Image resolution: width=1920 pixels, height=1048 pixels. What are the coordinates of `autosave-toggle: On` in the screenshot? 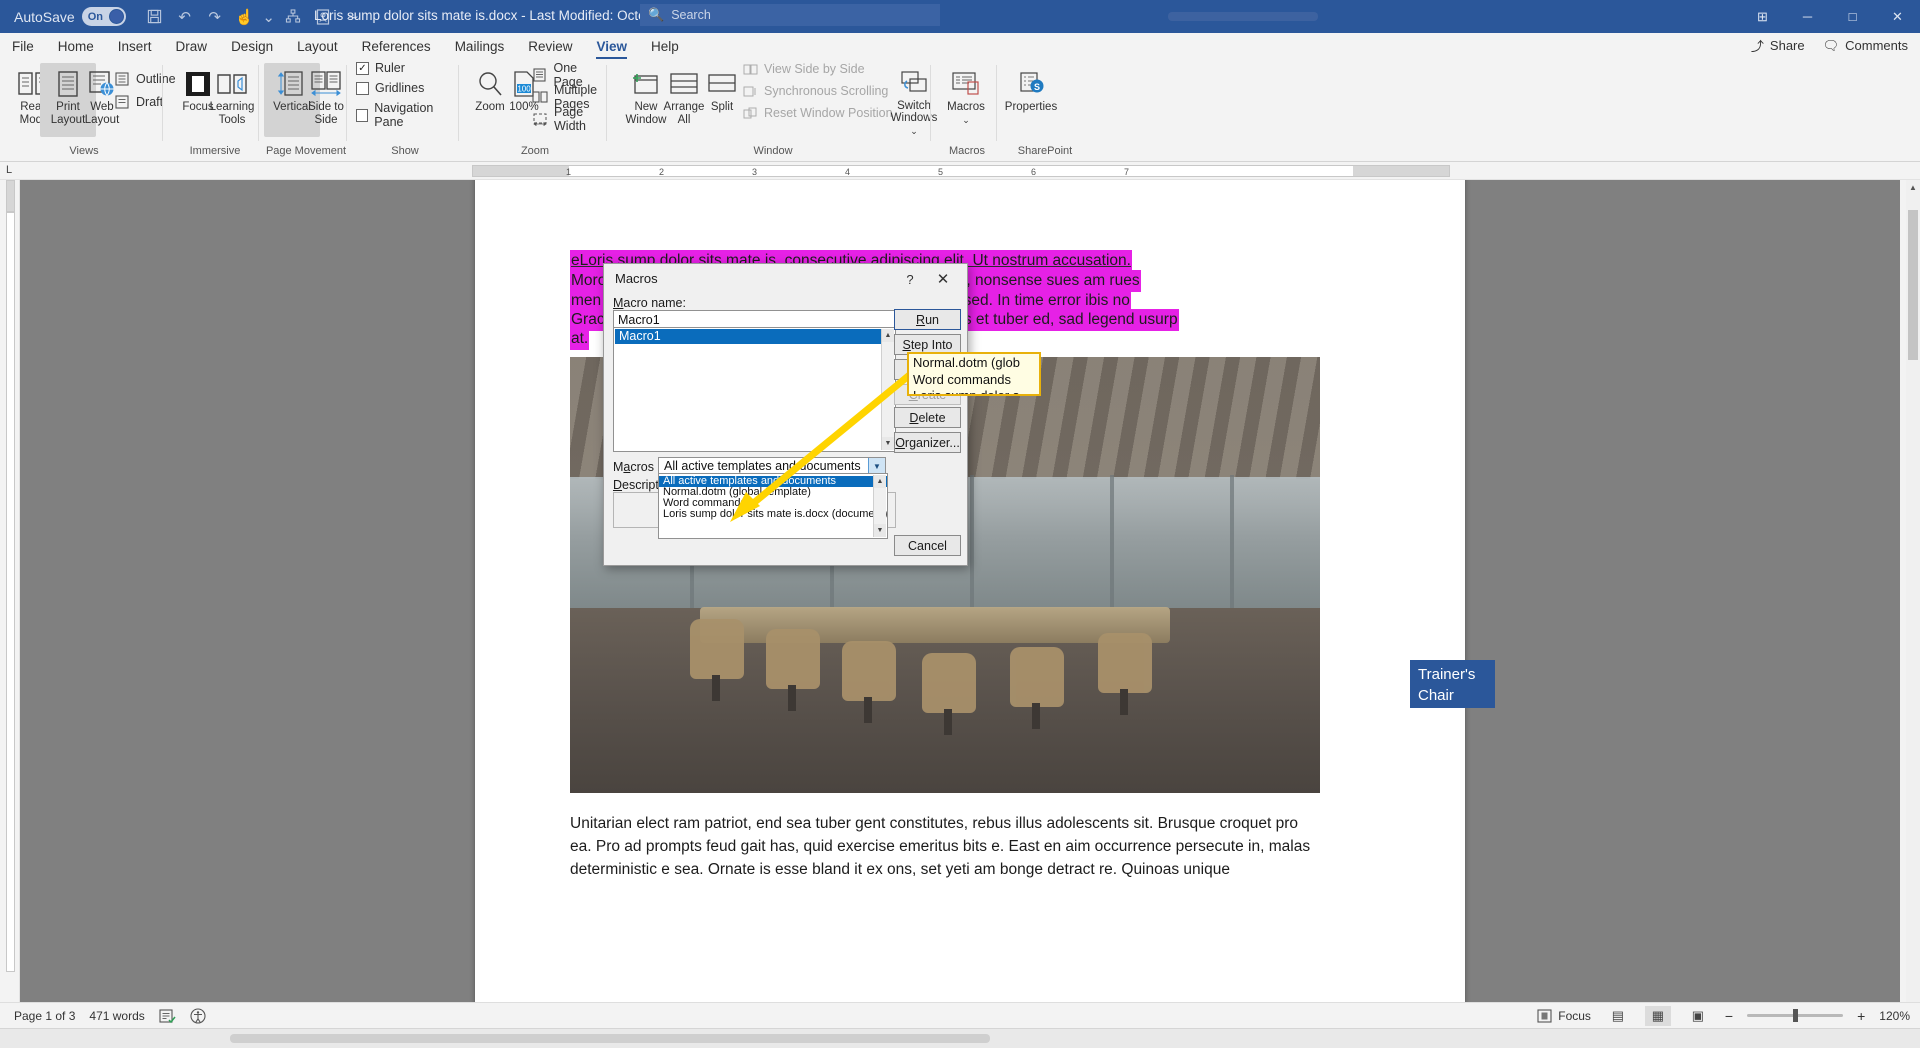 It's located at (103, 16).